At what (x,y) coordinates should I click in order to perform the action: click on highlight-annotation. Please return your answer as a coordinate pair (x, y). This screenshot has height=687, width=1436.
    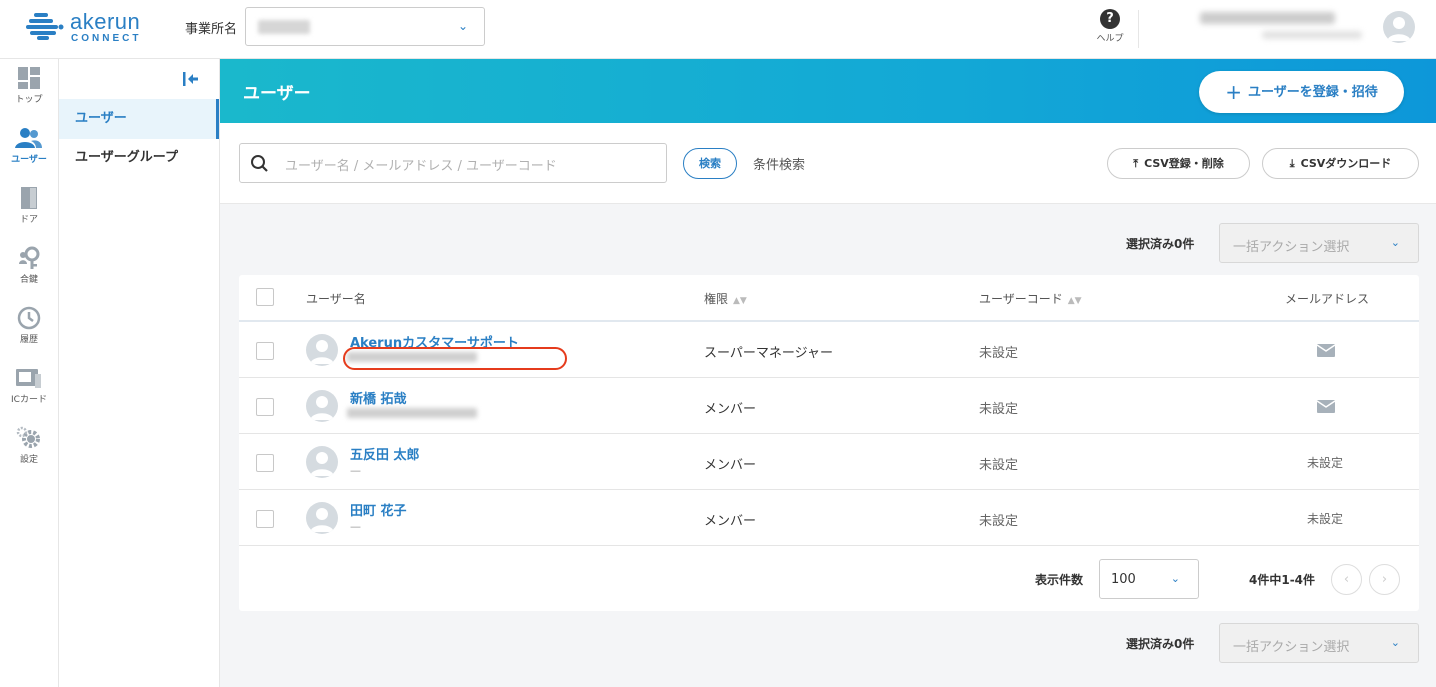
    Looking at the image, I should click on (455, 358).